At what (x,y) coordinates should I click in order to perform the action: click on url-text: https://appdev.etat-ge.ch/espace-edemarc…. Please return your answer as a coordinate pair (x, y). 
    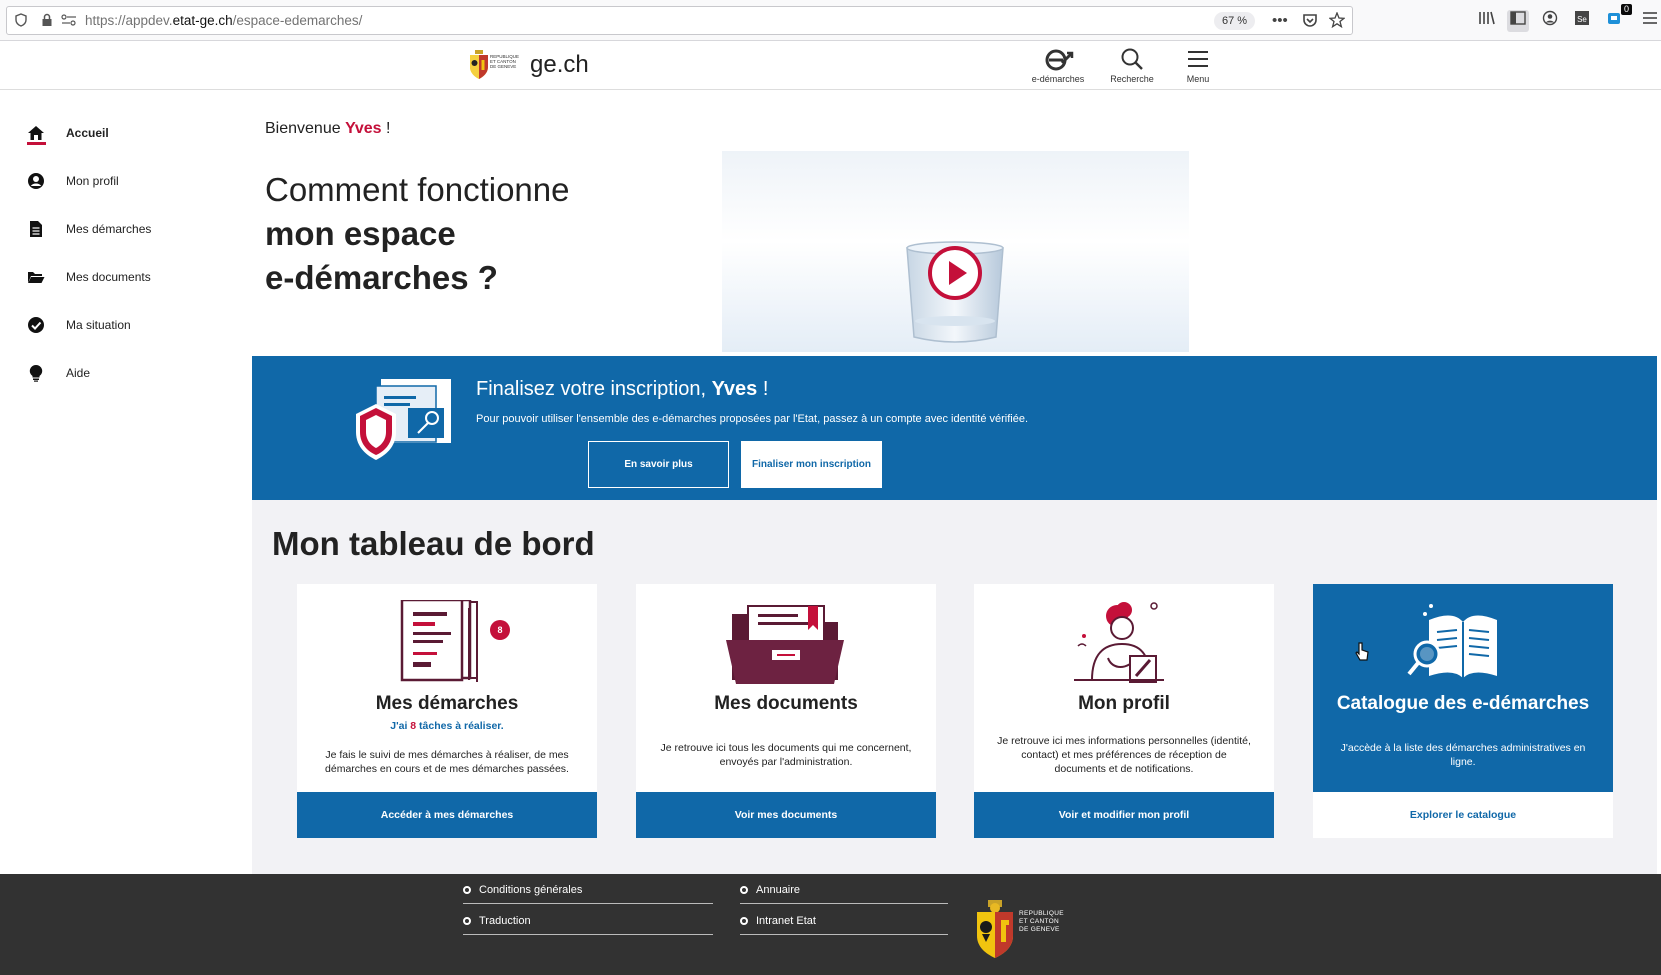
    Looking at the image, I should click on (223, 21).